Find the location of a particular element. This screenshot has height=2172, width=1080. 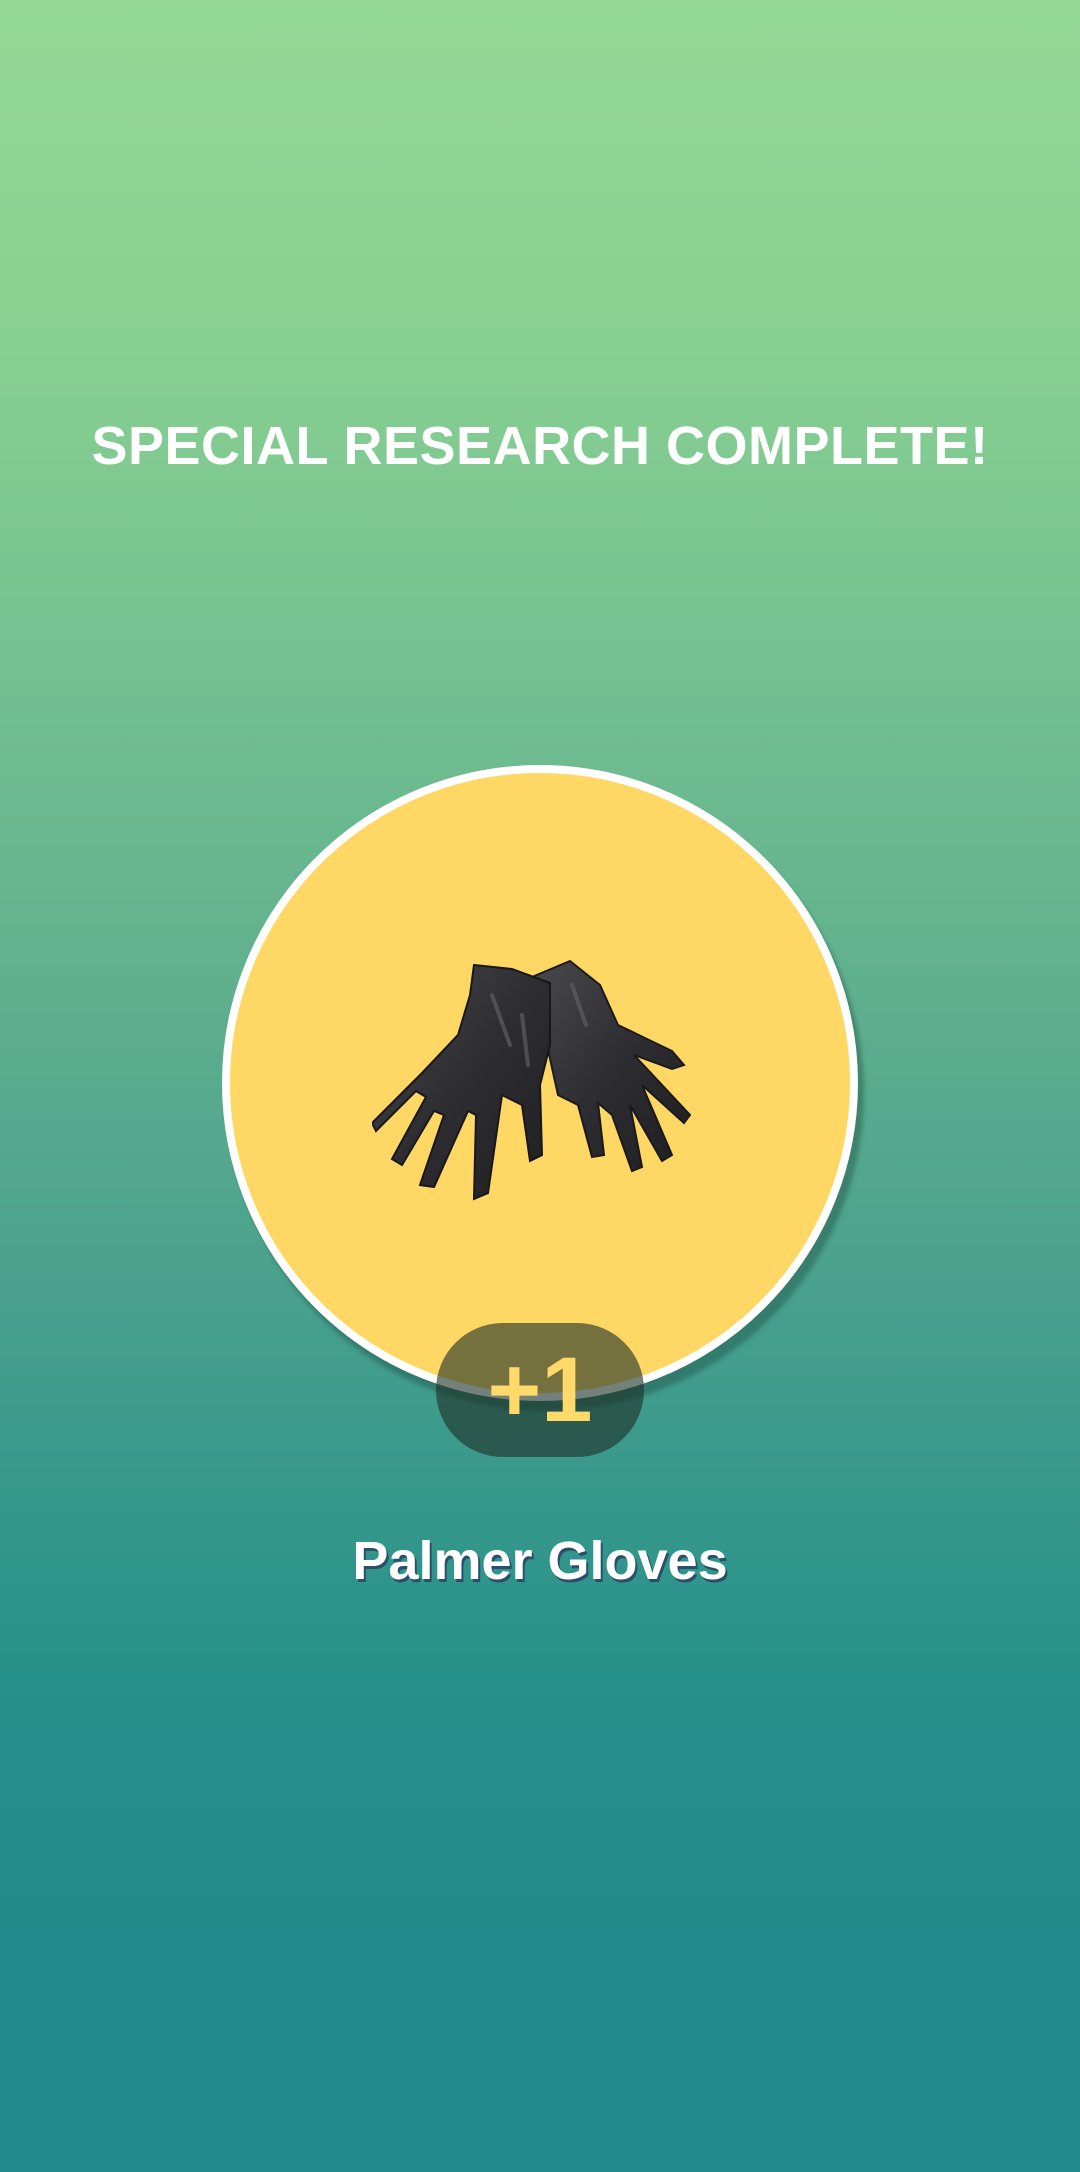

reward-count-badge: +1 is located at coordinates (540, 1390).